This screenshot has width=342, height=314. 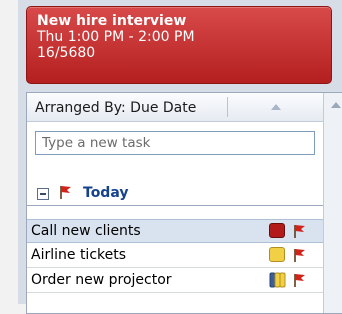 I want to click on group-header-today: Today, so click(x=175, y=194).